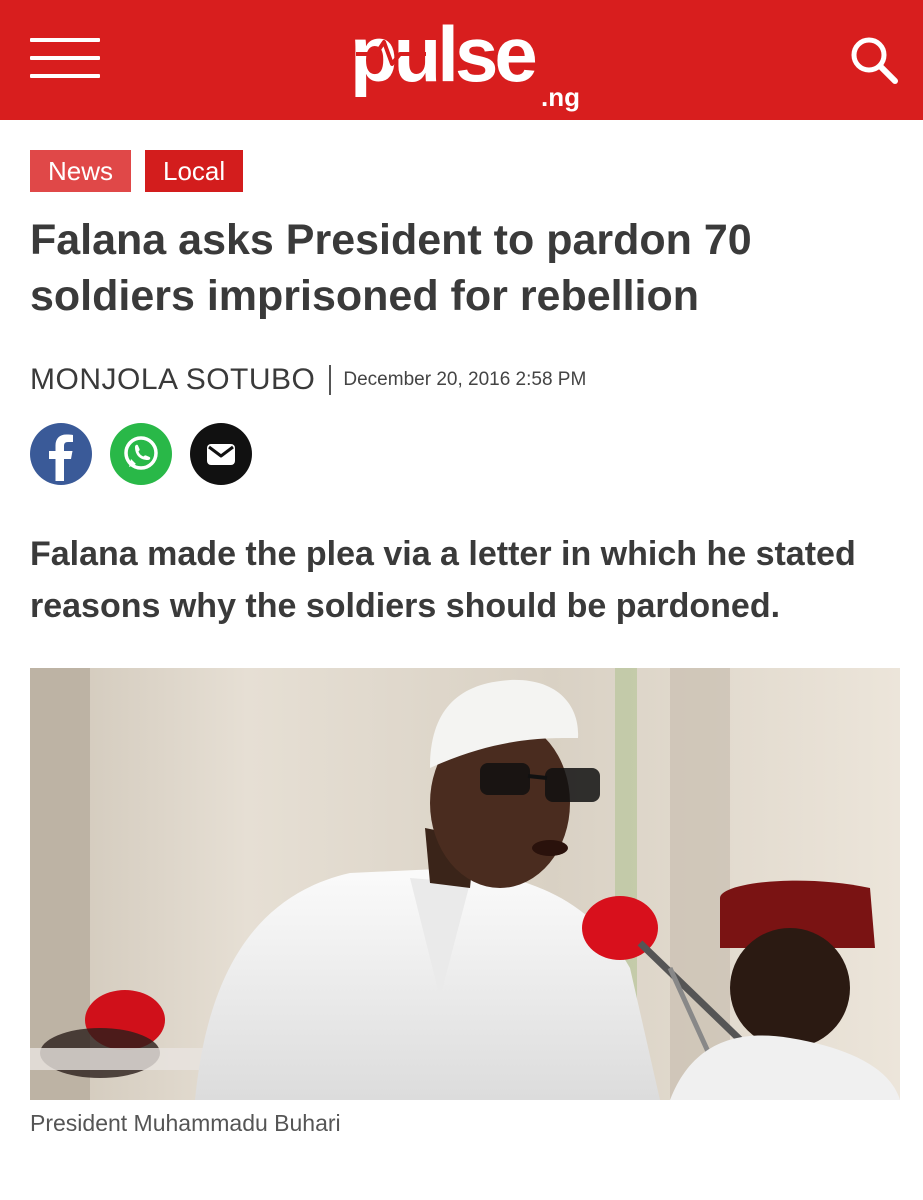 The image size is (923, 1200). What do you see at coordinates (81, 171) in the screenshot?
I see `tag-news: News` at bounding box center [81, 171].